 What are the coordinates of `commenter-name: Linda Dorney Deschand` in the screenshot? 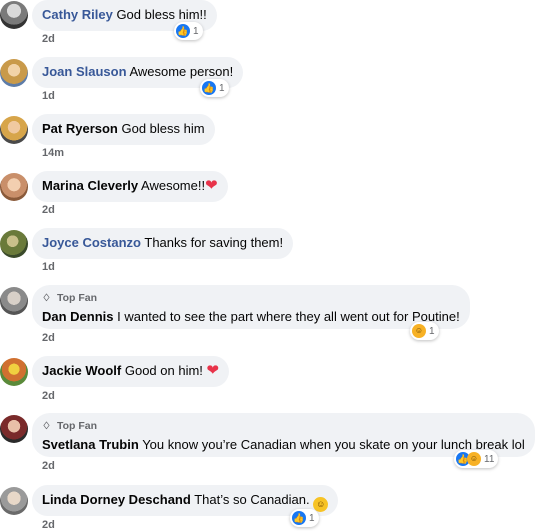 It's located at (116, 499).